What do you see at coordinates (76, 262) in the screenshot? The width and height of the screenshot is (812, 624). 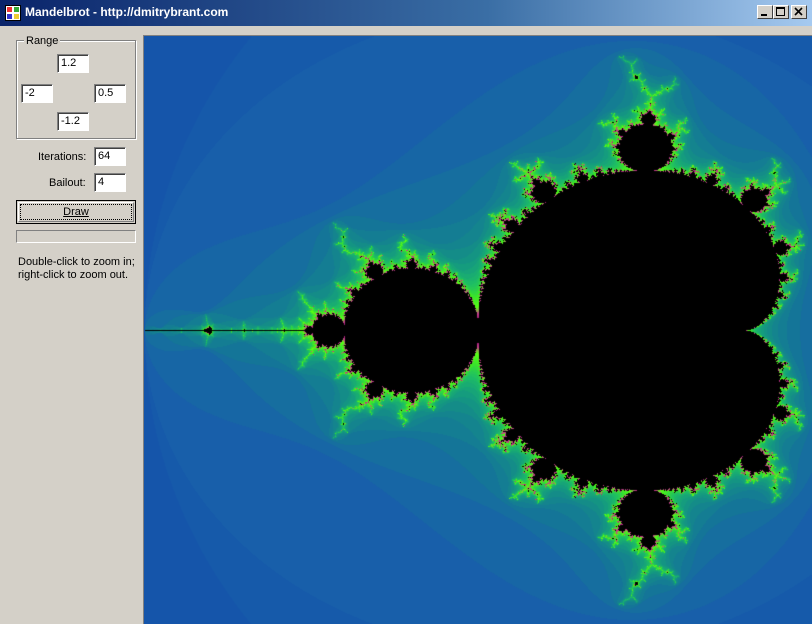 I see `help-line-1: Double-click to zoom in;` at bounding box center [76, 262].